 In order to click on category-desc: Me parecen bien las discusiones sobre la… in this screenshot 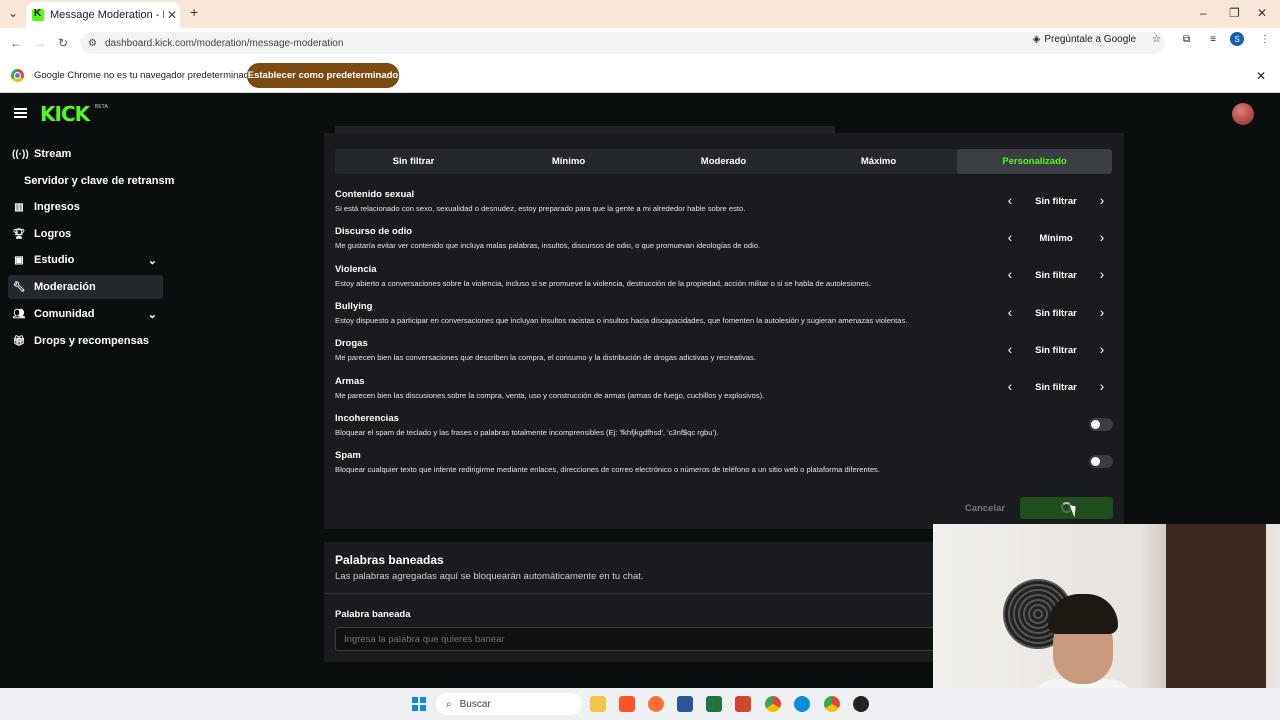, I will do `click(550, 395)`.